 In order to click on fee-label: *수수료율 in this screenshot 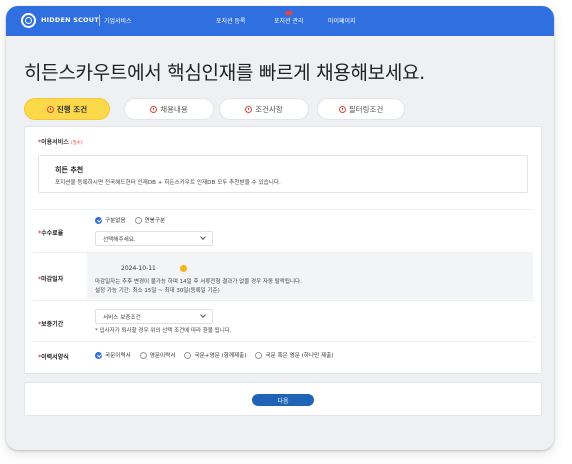, I will do `click(51, 233)`.